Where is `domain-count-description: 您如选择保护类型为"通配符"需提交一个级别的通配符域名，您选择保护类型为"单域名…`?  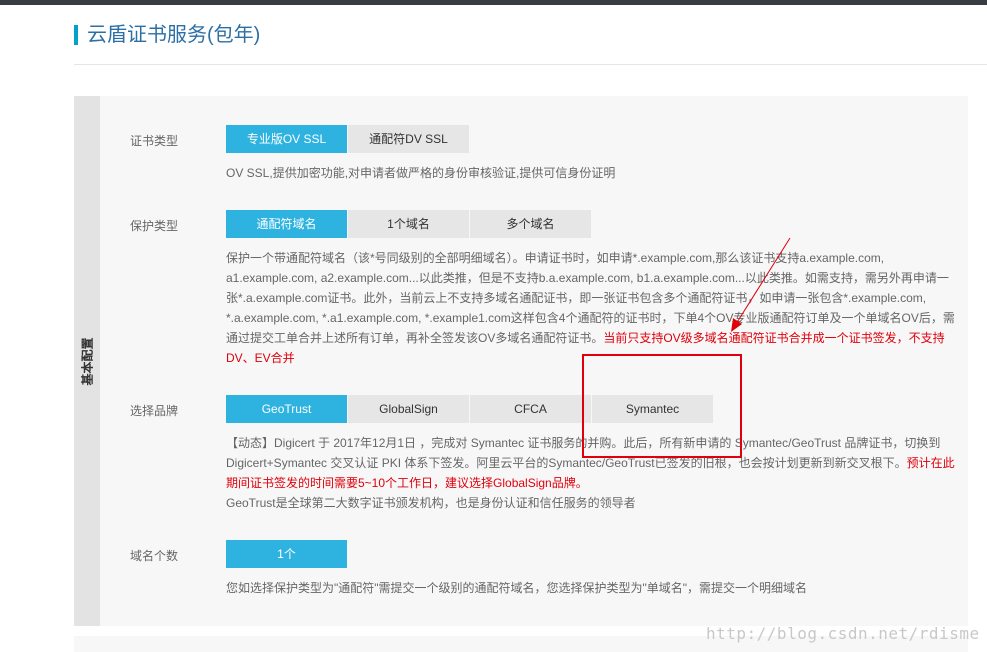
domain-count-description: 您如选择保护类型为"通配符"需提交一个级别的通配符域名，您选择保护类型为"单域名… is located at coordinates (517, 588).